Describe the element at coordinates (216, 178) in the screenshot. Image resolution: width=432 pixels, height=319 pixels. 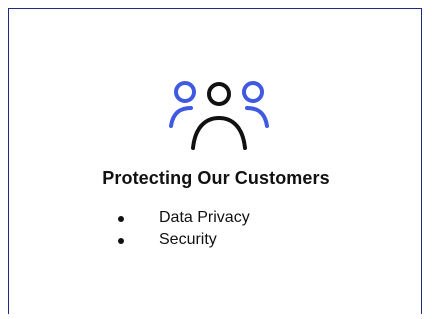
I see `card-title: Protecting Our Customers` at that location.